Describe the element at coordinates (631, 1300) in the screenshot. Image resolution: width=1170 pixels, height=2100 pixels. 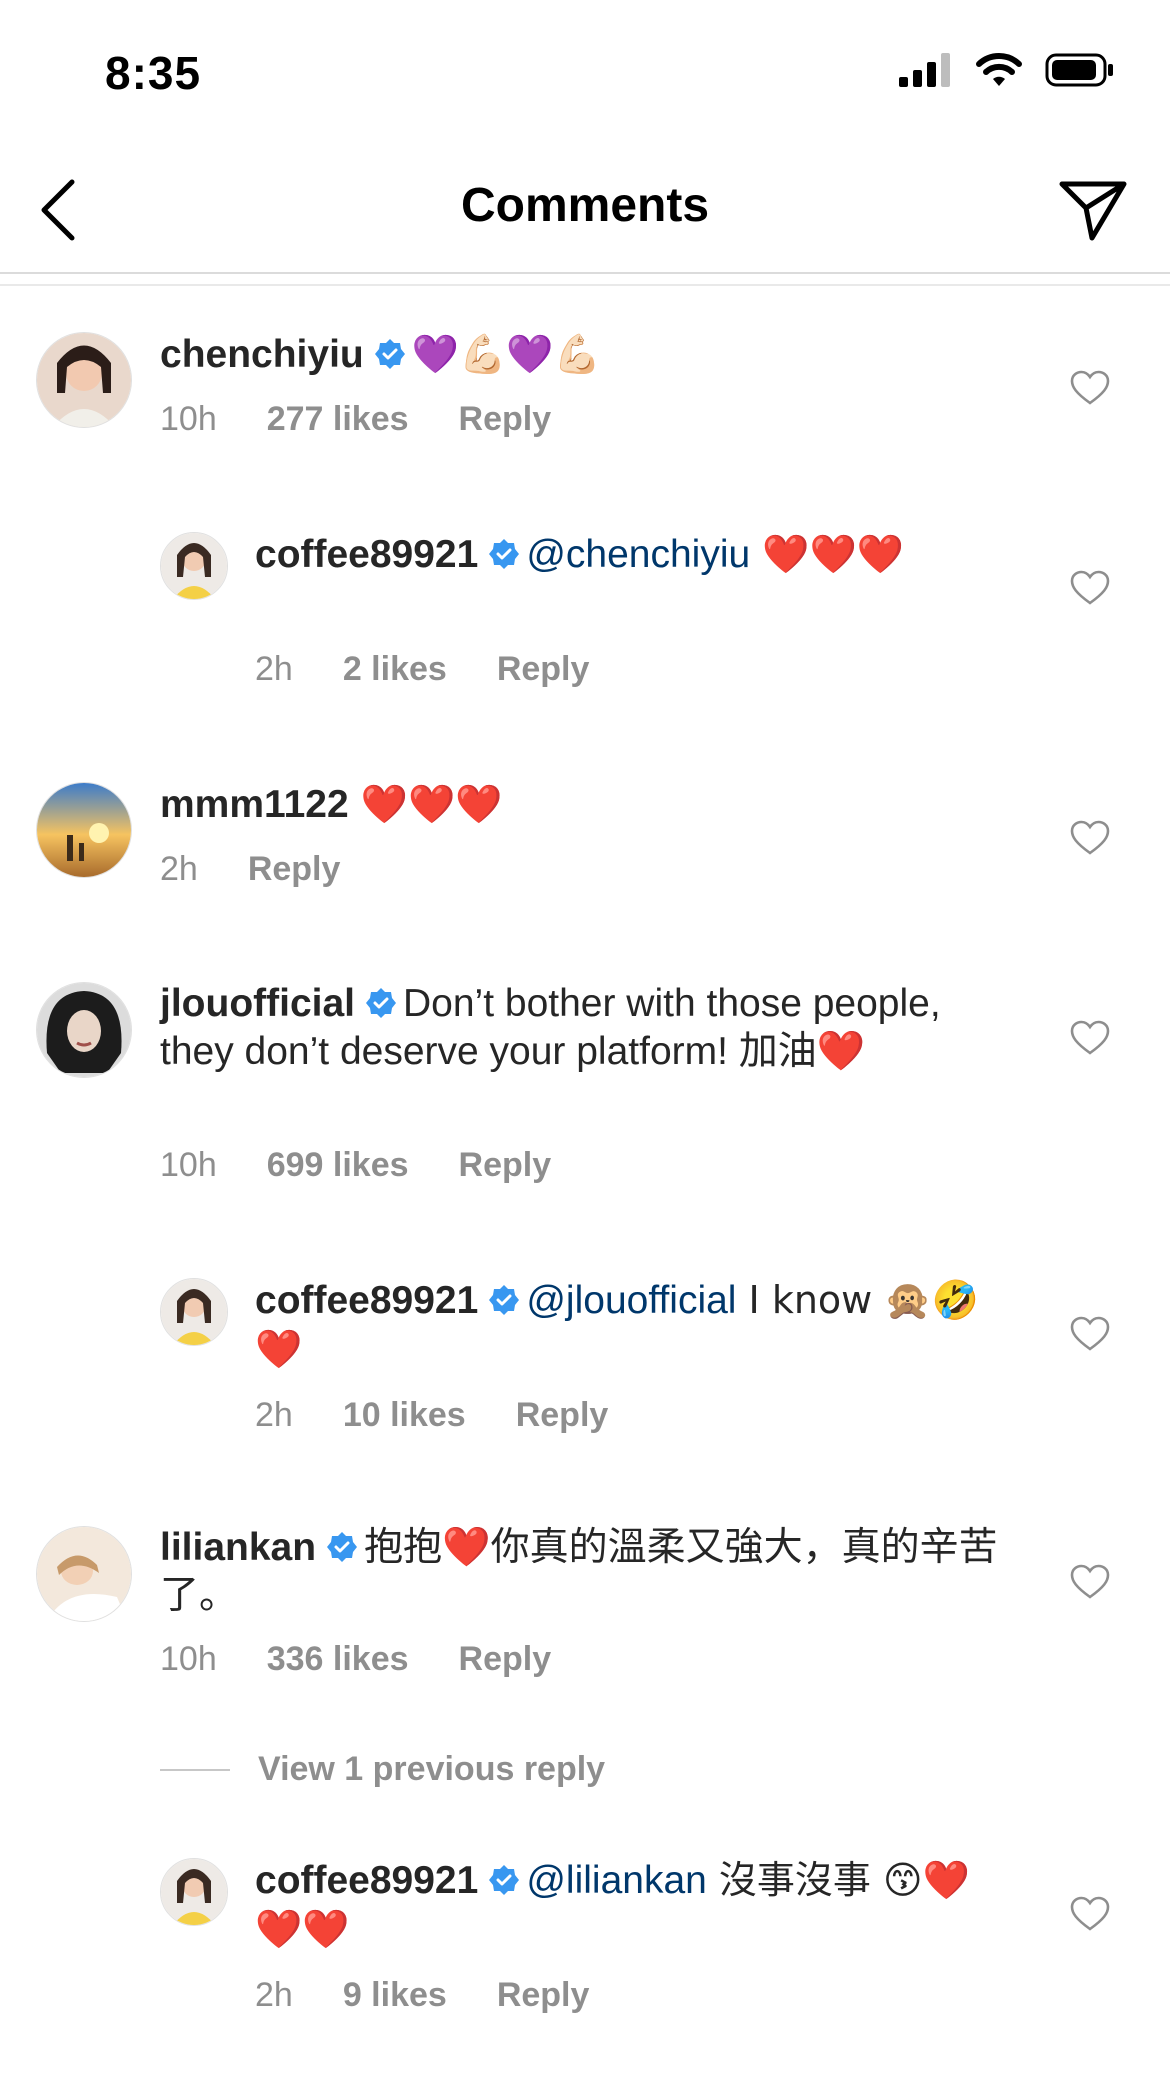
I see `mention-link: @jlouofficial` at that location.